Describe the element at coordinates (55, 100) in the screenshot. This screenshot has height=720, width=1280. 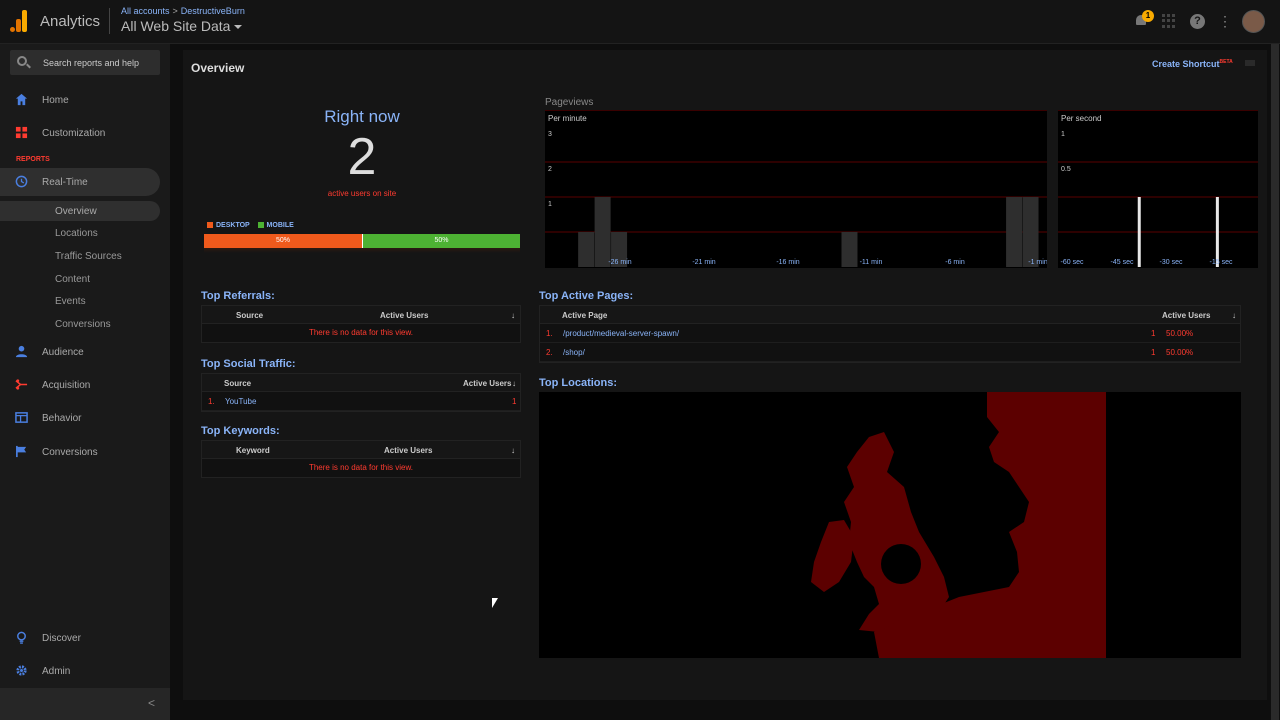
I see `sidebar-label-home: Home` at that location.